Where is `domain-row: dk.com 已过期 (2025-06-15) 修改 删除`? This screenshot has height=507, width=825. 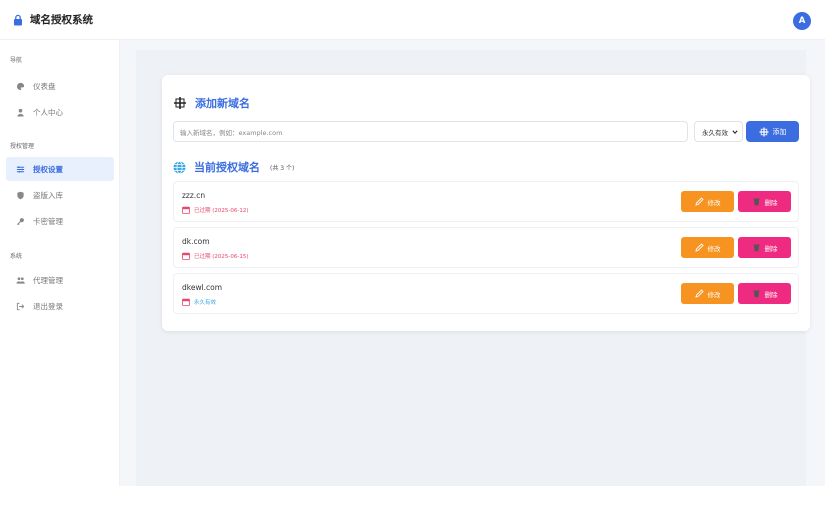 domain-row: dk.com 已过期 (2025-06-15) 修改 删除 is located at coordinates (486, 247).